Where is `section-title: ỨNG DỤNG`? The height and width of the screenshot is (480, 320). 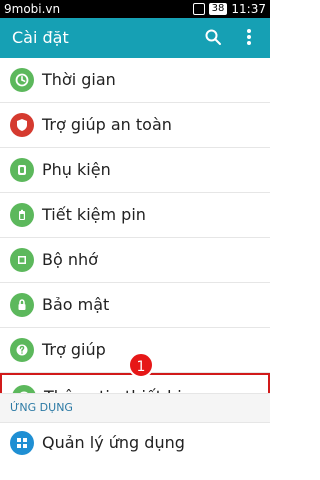 section-title: ỨNG DỤNG is located at coordinates (41, 407).